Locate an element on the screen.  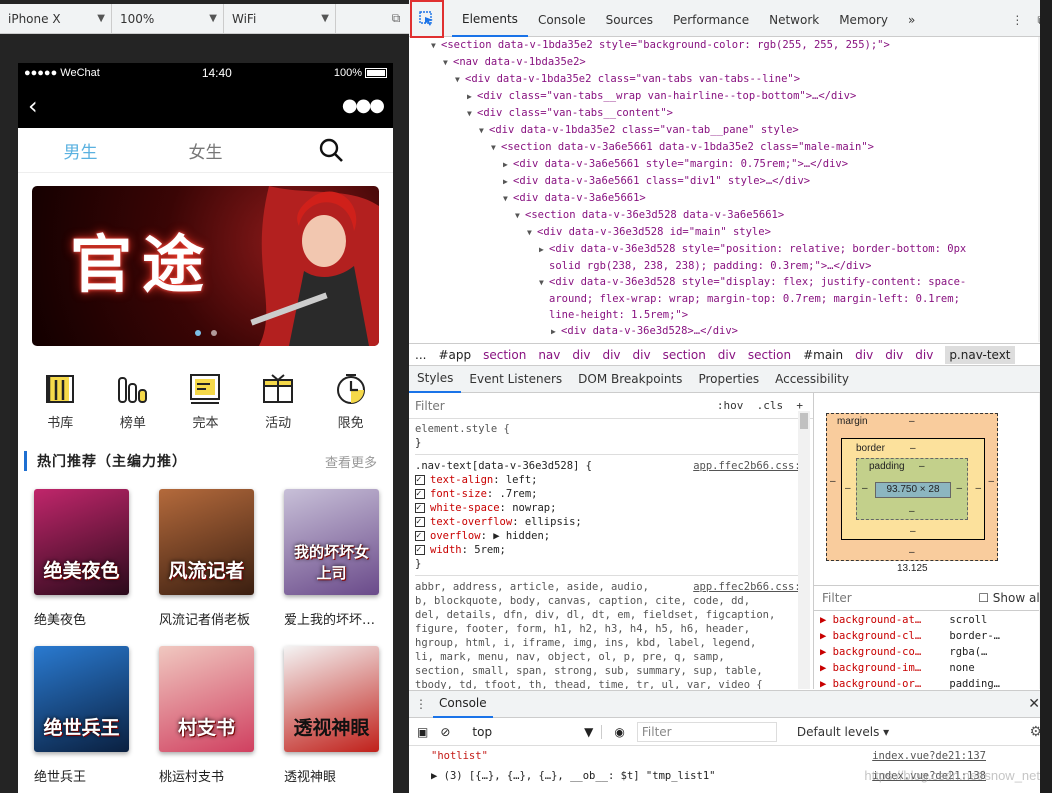
css-value: : .7rem; is located at coordinates (512, 494).